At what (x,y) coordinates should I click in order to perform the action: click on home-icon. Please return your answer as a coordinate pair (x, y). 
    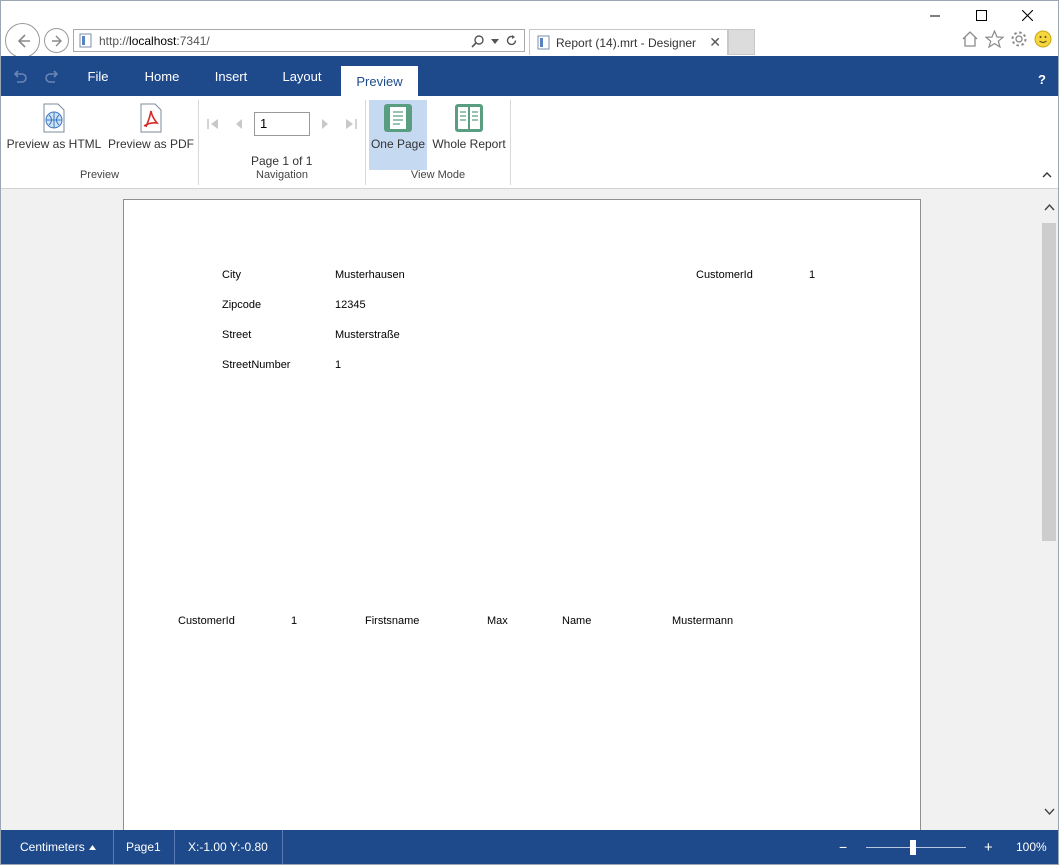
    Looking at the image, I should click on (970, 39).